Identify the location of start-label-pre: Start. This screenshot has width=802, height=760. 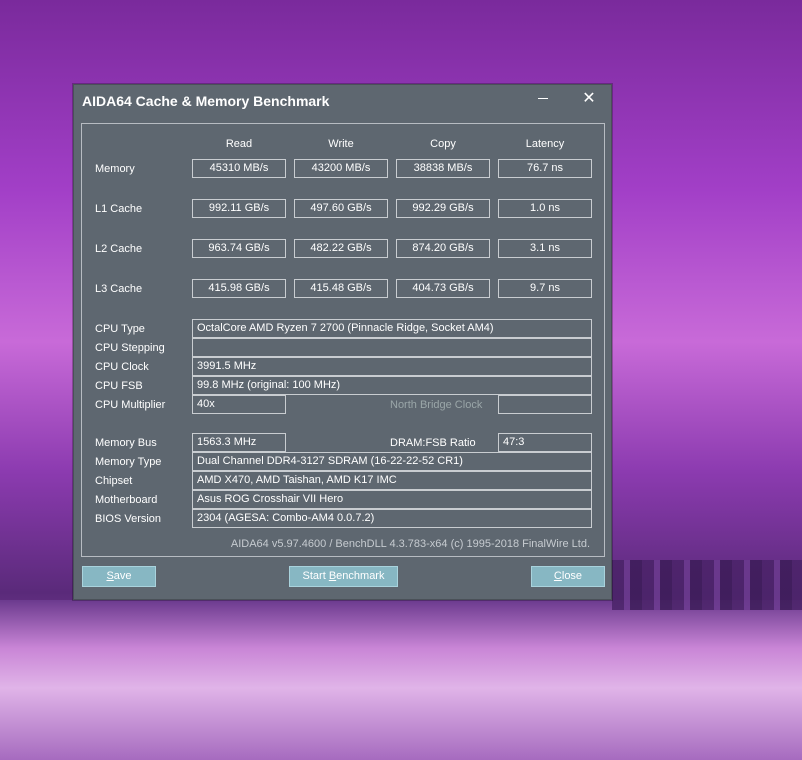
(315, 576).